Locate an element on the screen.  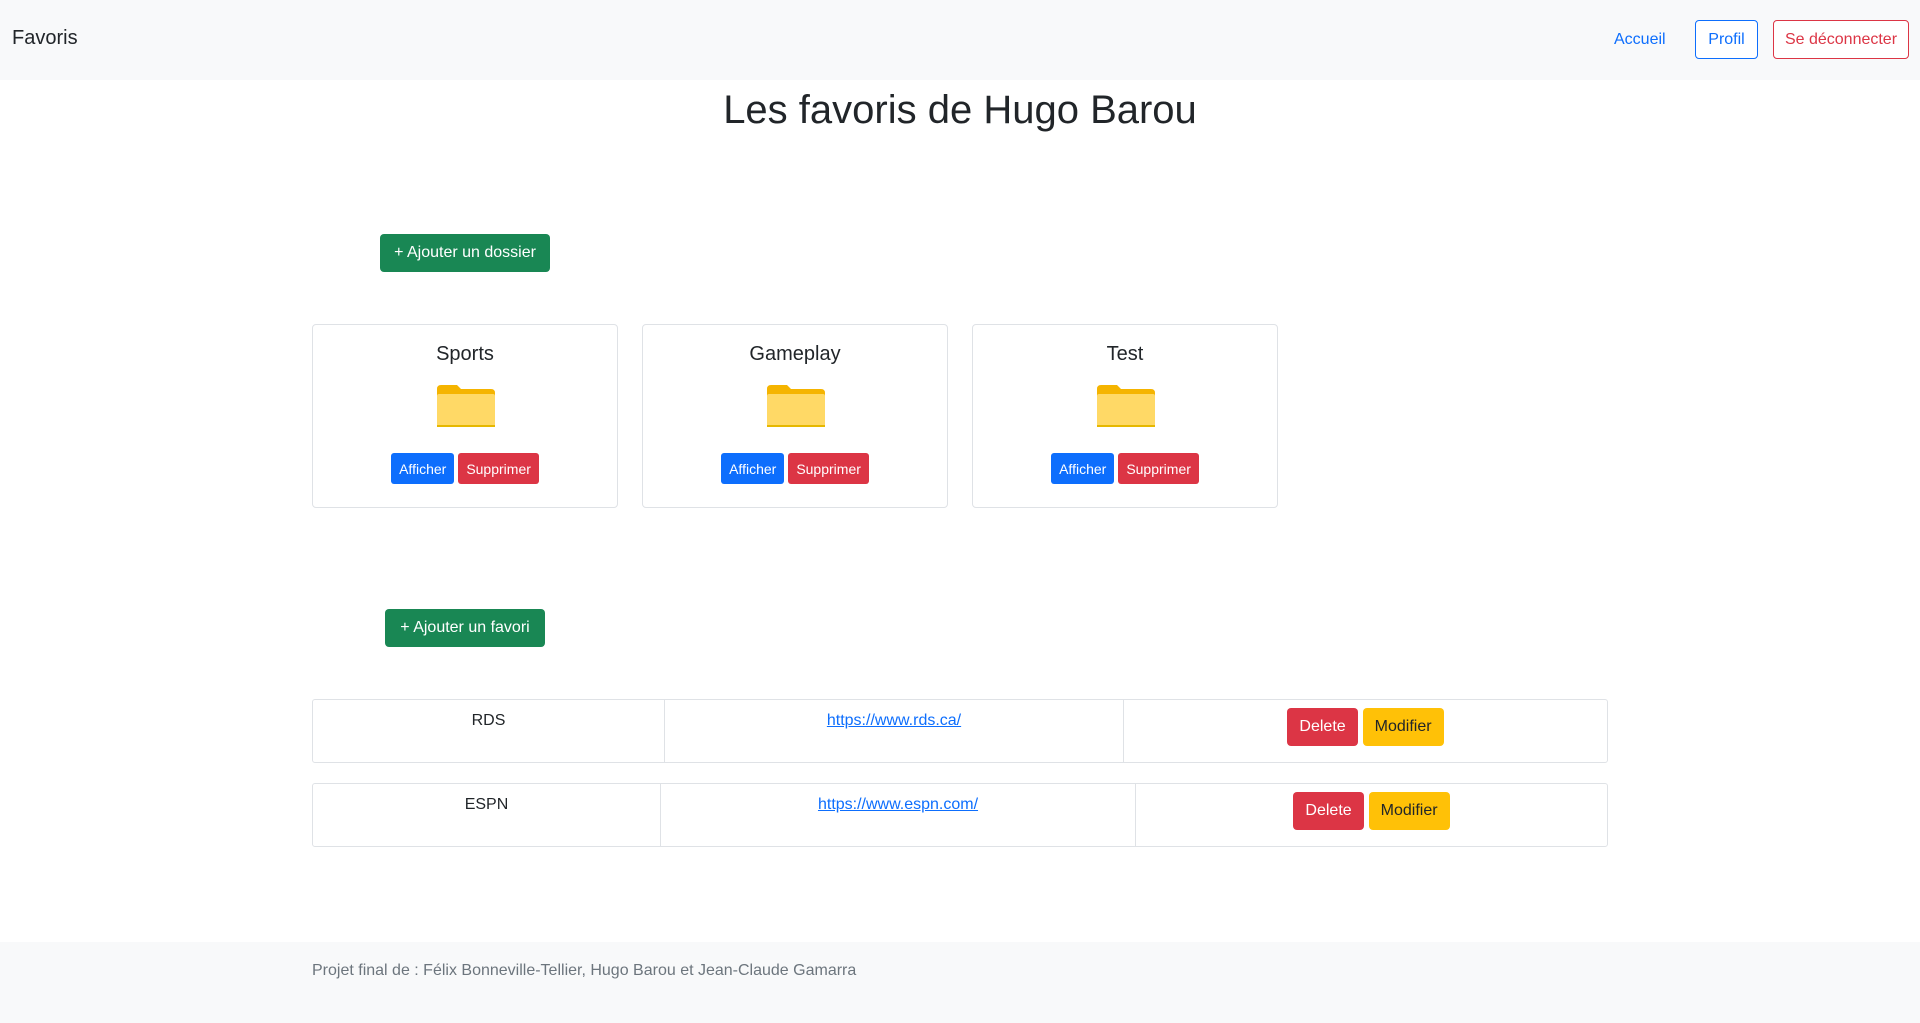
folder-card-sports: Sports Afficher Supprimer is located at coordinates (465, 416).